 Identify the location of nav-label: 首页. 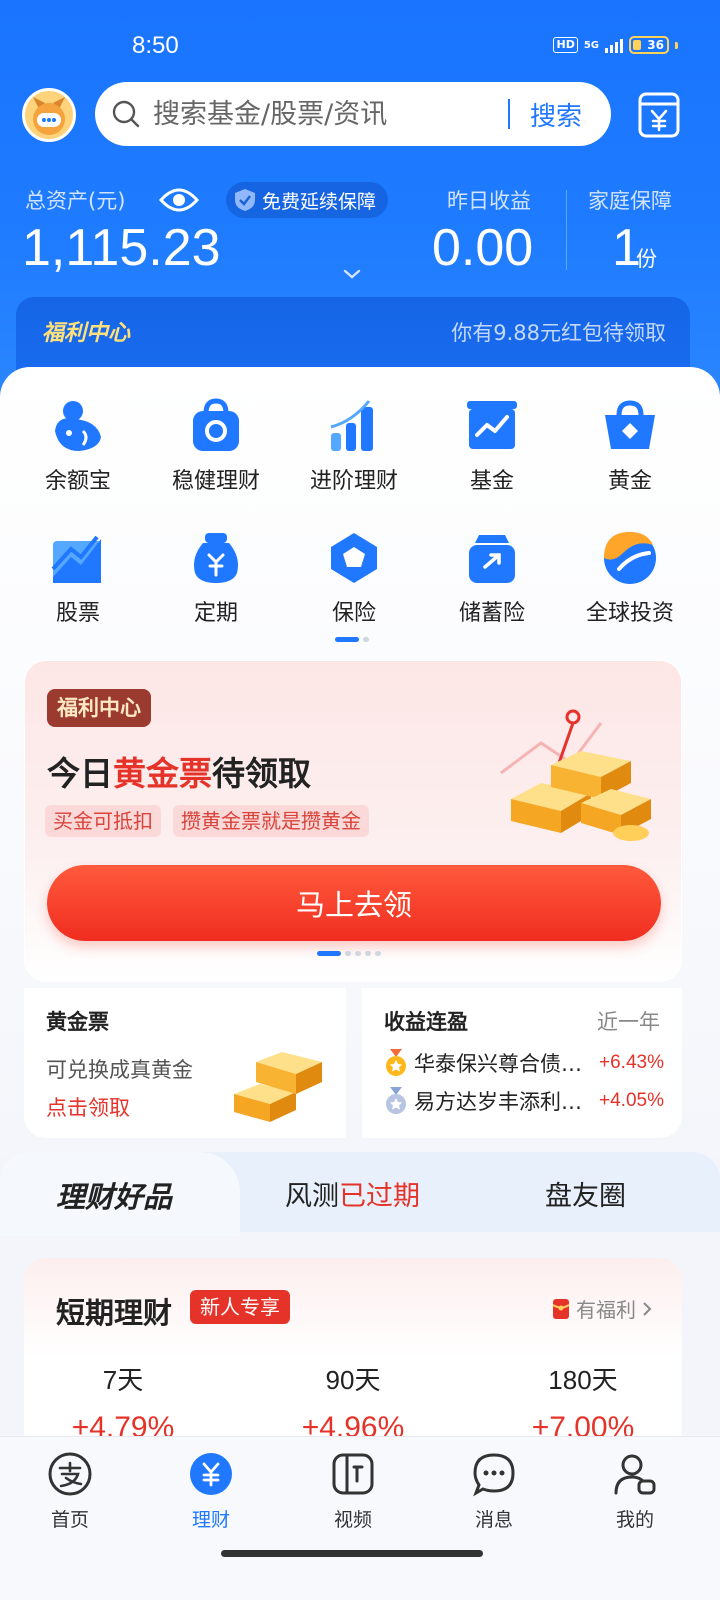
(69, 1520).